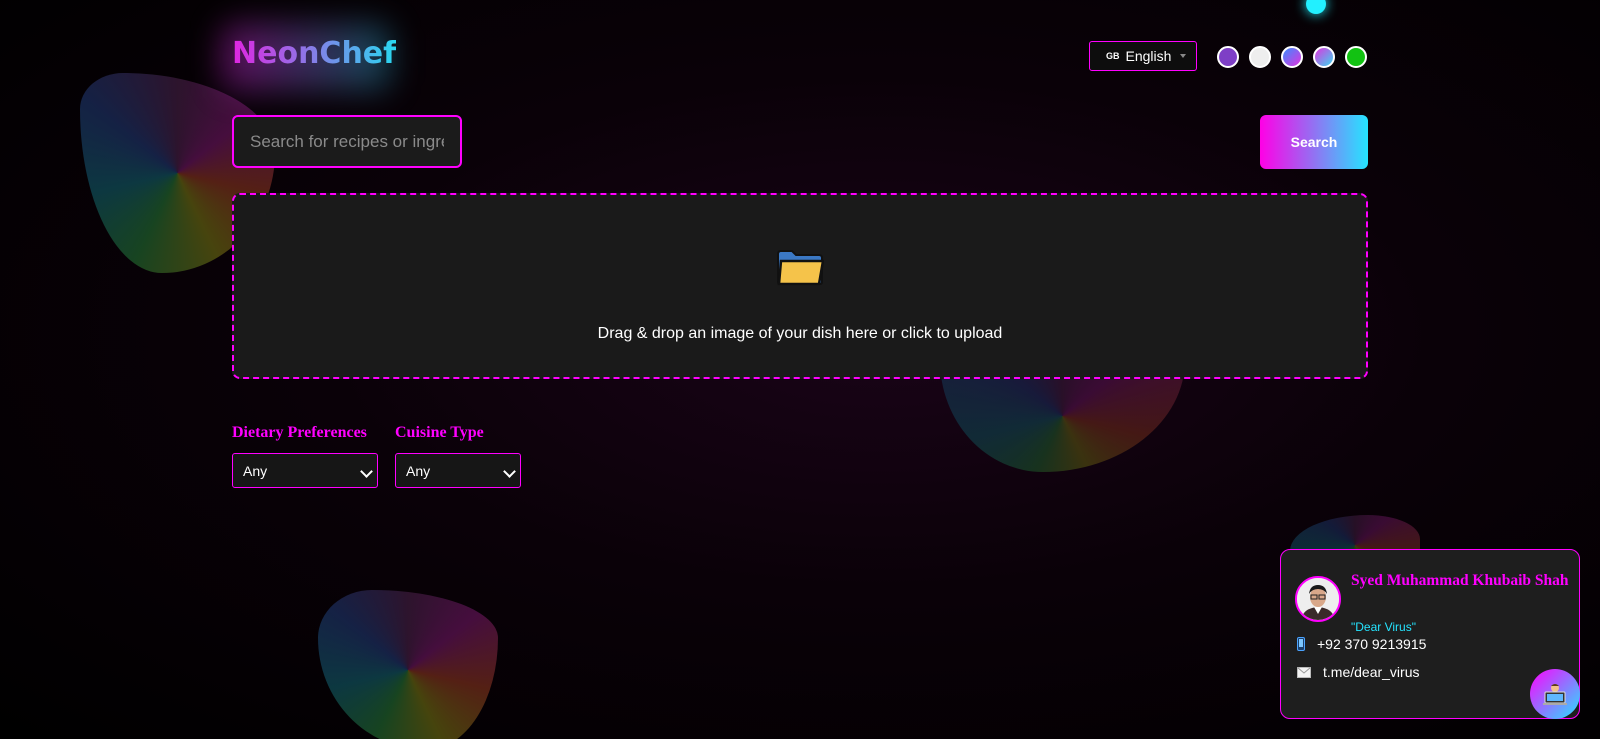 The image size is (1600, 739). What do you see at coordinates (1113, 56) in the screenshot?
I see `flag-icon: GB` at bounding box center [1113, 56].